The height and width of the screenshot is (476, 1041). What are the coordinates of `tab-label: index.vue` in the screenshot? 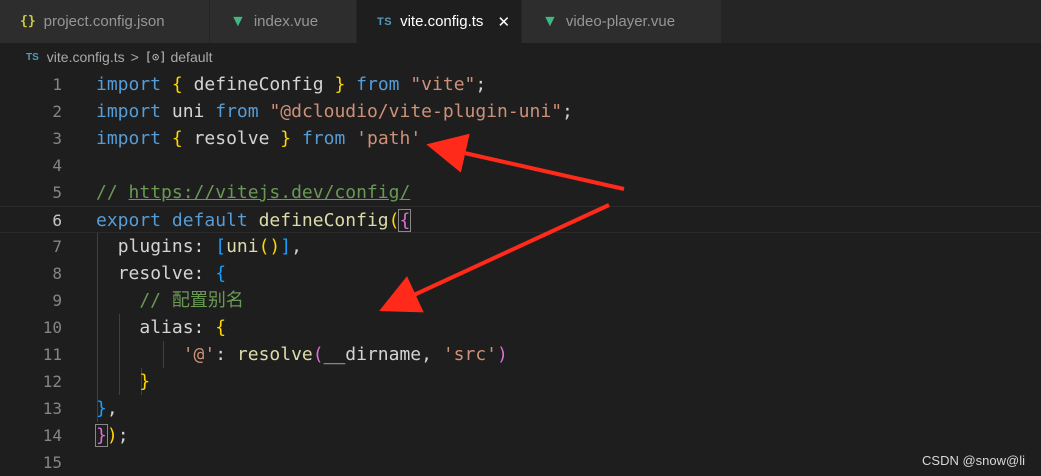 It's located at (286, 21).